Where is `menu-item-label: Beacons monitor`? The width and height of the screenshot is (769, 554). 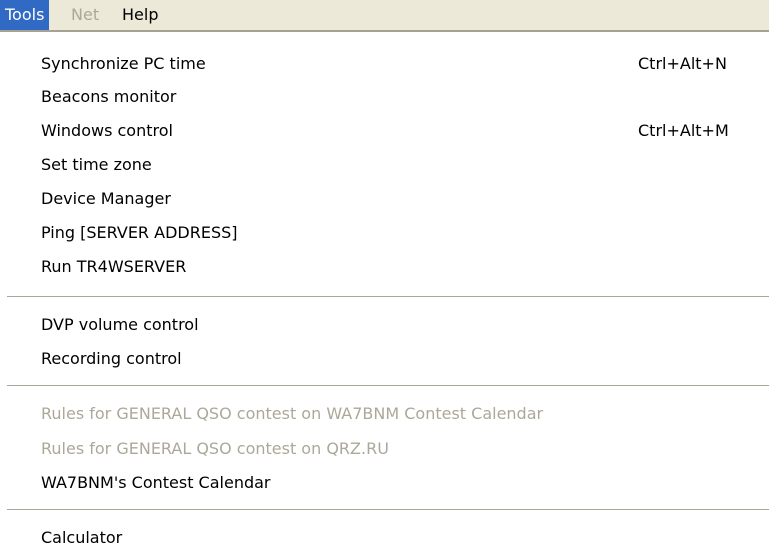 menu-item-label: Beacons monitor is located at coordinates (109, 96).